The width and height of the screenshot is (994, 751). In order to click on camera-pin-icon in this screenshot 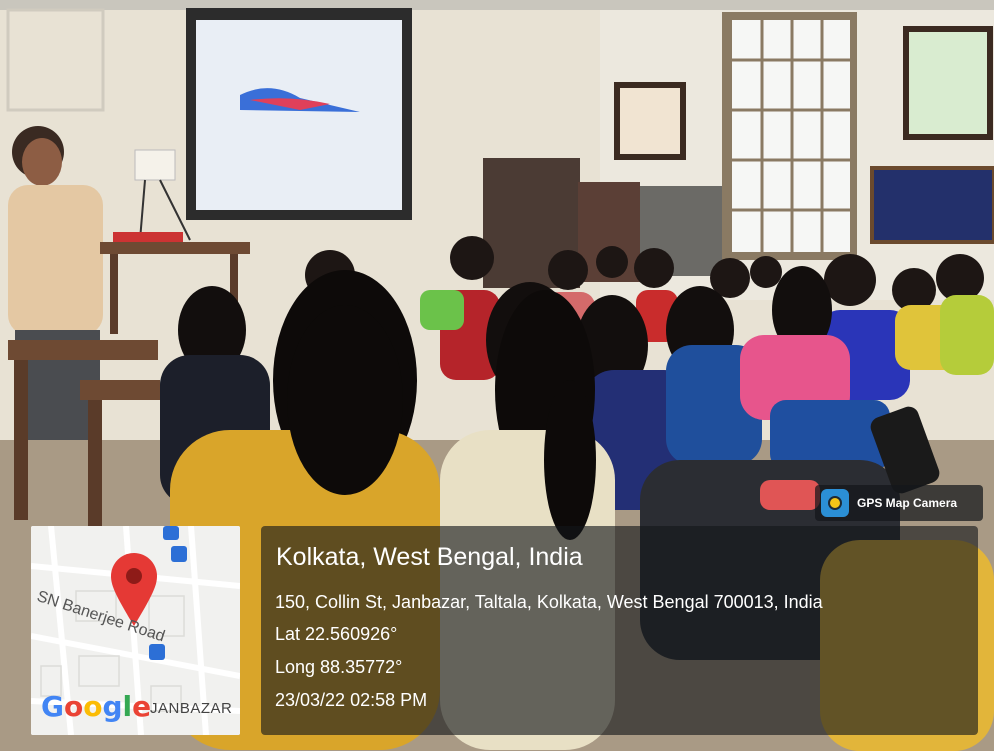, I will do `click(835, 503)`.